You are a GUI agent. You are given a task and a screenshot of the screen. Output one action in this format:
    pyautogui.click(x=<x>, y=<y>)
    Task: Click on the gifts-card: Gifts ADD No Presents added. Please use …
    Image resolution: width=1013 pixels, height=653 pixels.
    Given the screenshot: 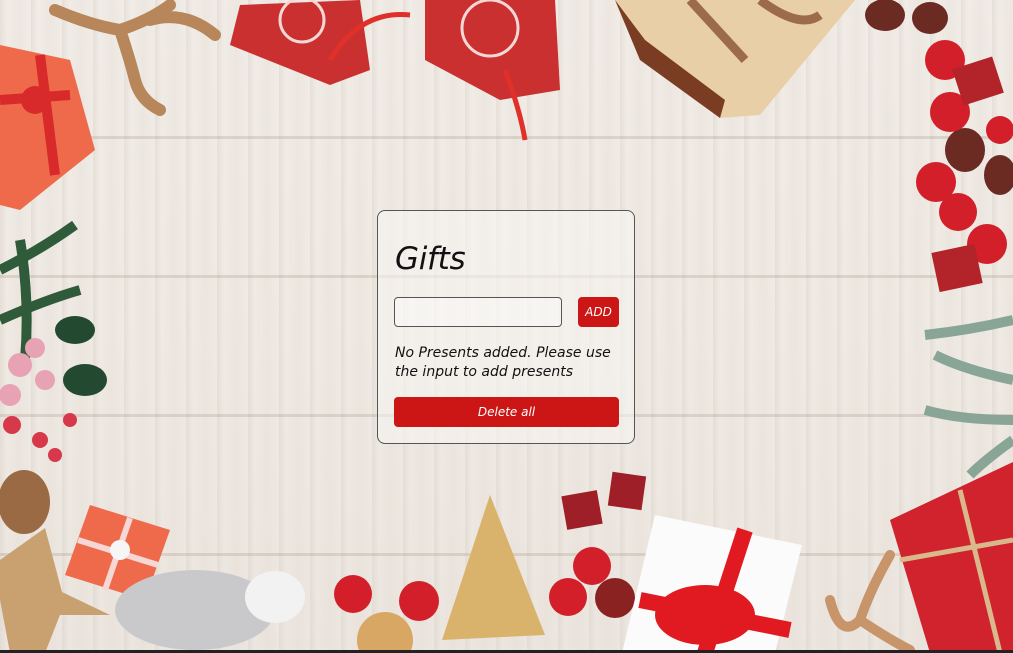 What is the action you would take?
    pyautogui.click(x=506, y=327)
    